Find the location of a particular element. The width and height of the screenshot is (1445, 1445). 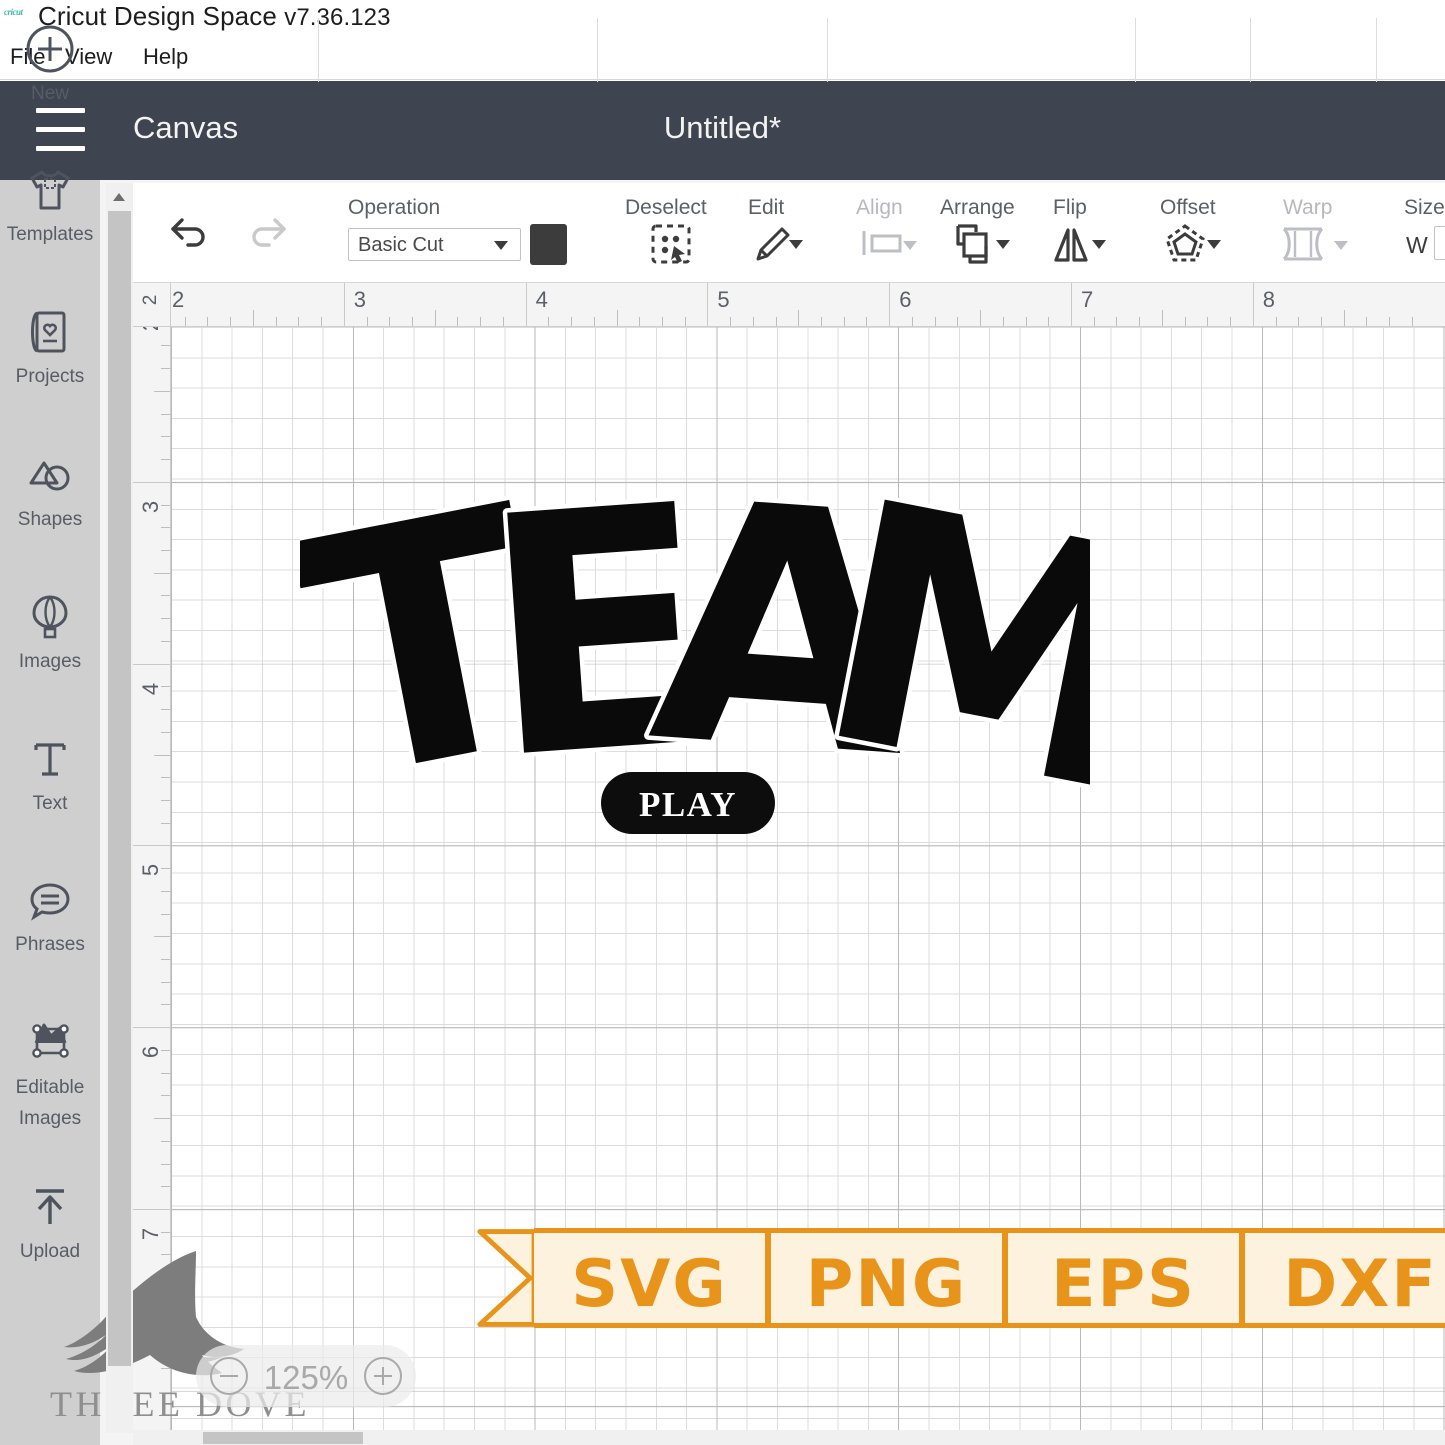

sidebar-item-projects: Projects is located at coordinates (50, 347).